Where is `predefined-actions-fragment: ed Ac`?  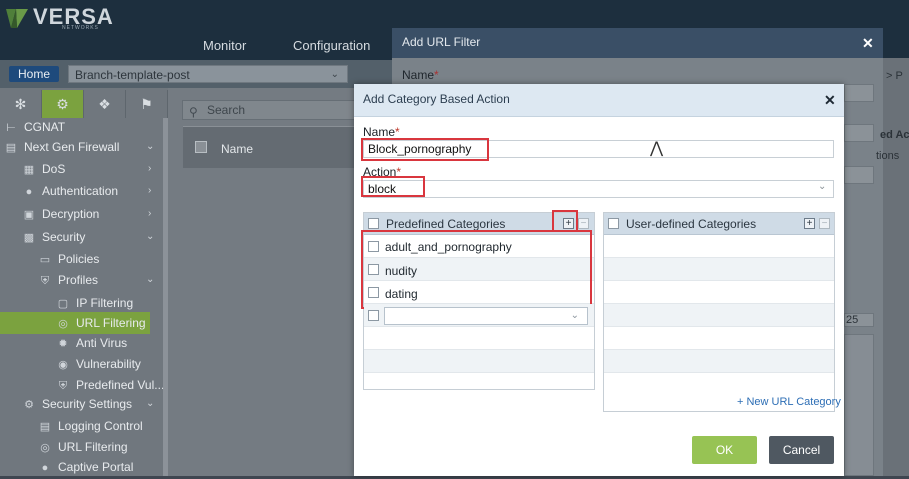
predefined-actions-fragment: ed Ac is located at coordinates (894, 135).